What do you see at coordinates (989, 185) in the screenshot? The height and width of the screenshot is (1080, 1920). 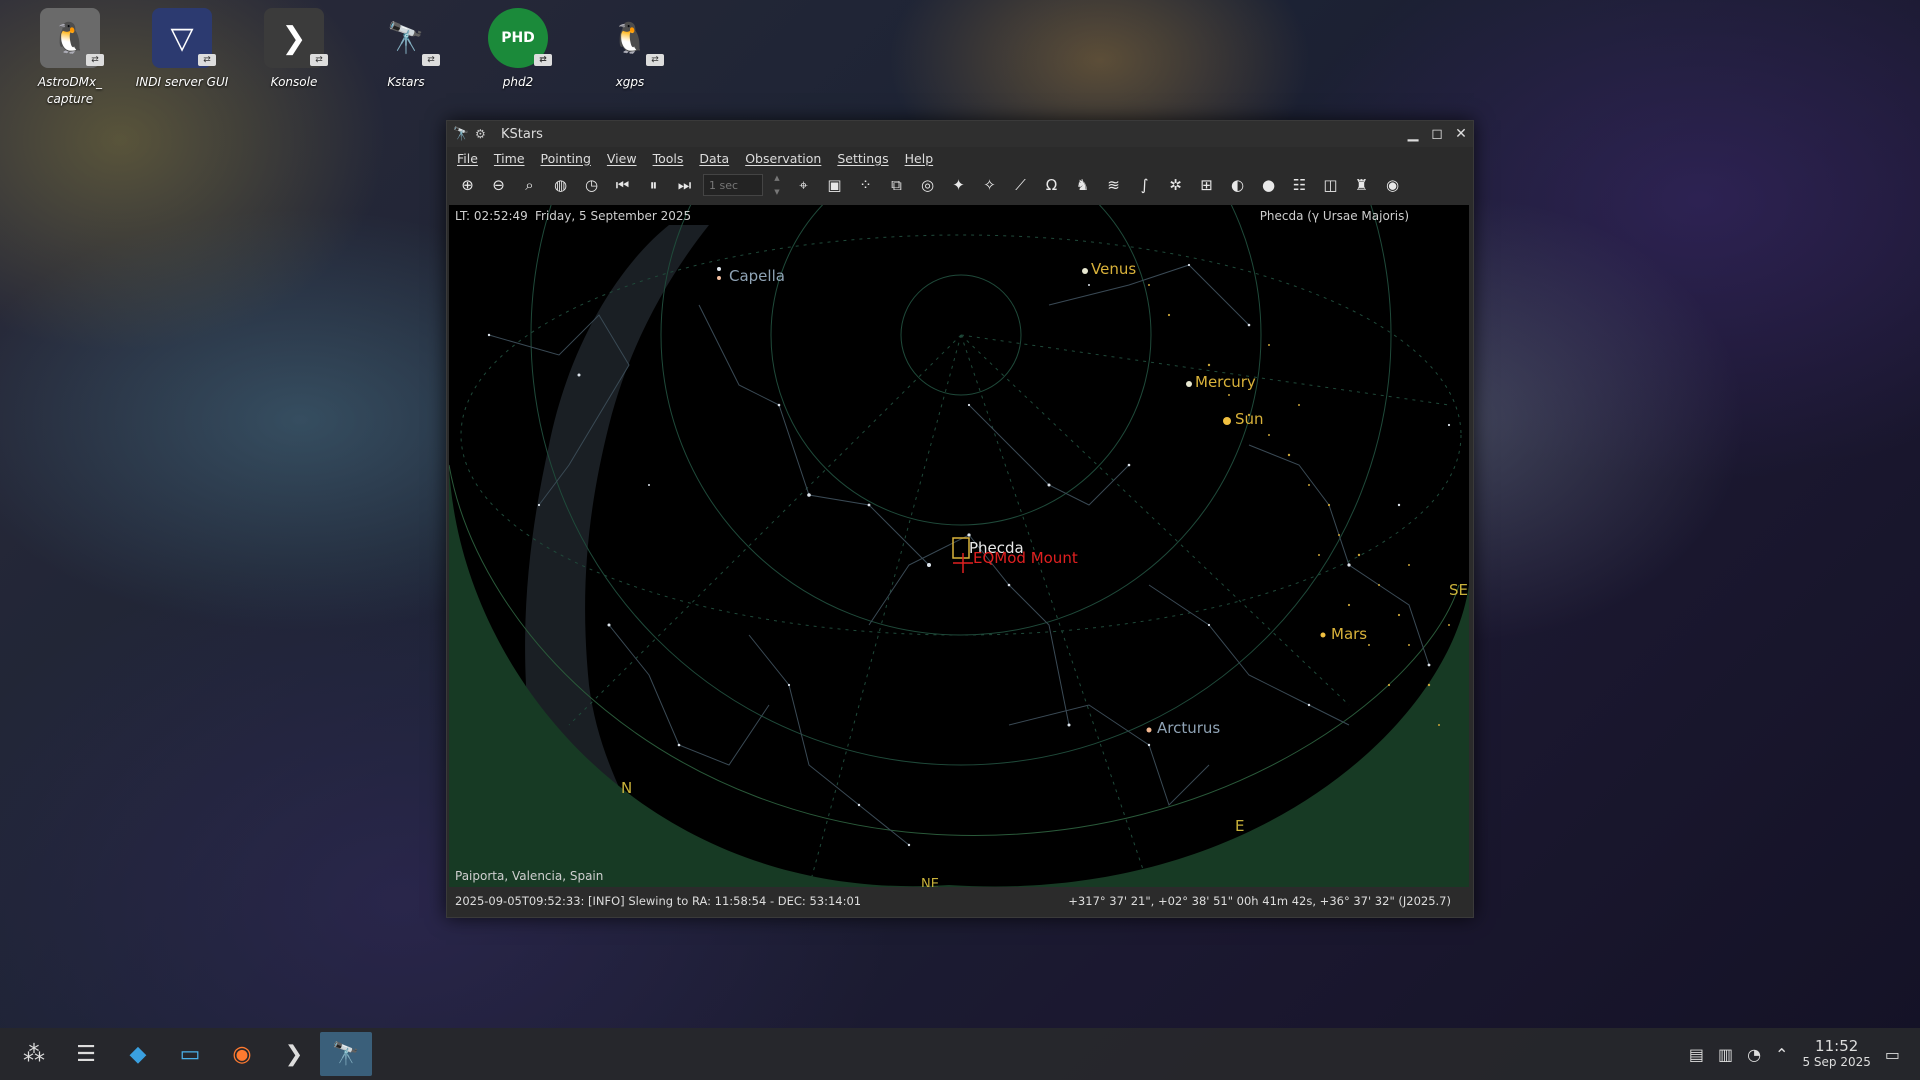 I see `constellation-icon: ✧` at bounding box center [989, 185].